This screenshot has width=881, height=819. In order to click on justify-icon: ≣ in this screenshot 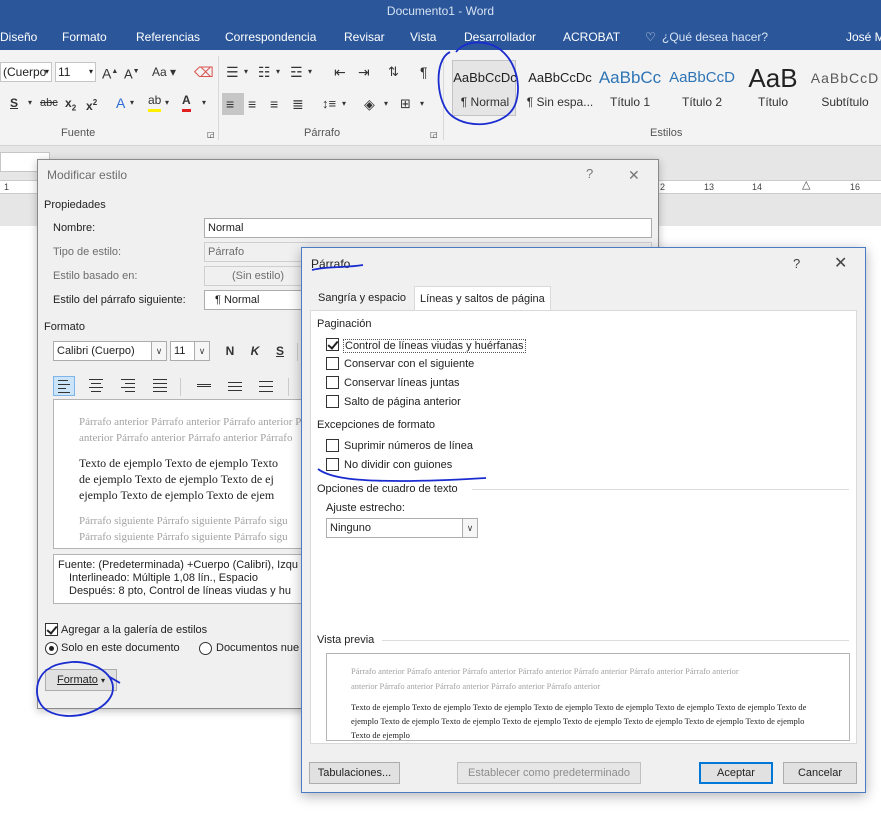, I will do `click(298, 104)`.